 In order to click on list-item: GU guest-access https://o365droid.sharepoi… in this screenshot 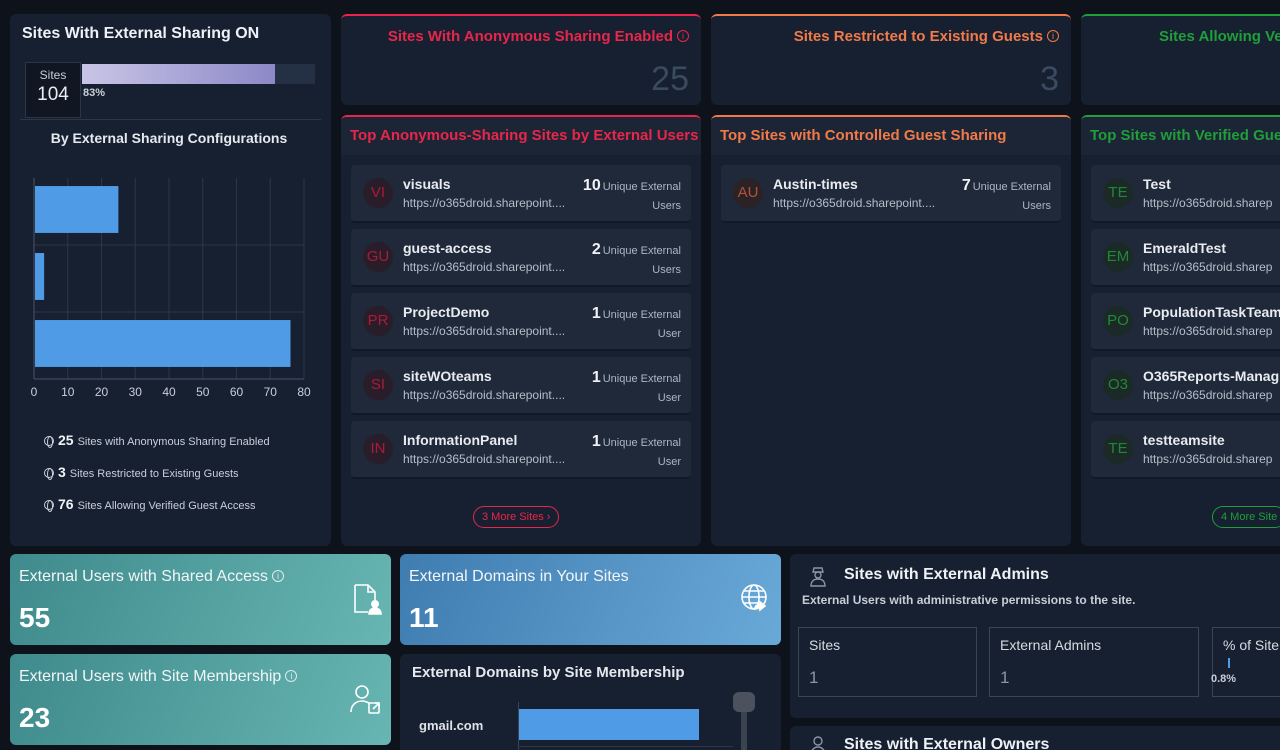, I will do `click(521, 258)`.